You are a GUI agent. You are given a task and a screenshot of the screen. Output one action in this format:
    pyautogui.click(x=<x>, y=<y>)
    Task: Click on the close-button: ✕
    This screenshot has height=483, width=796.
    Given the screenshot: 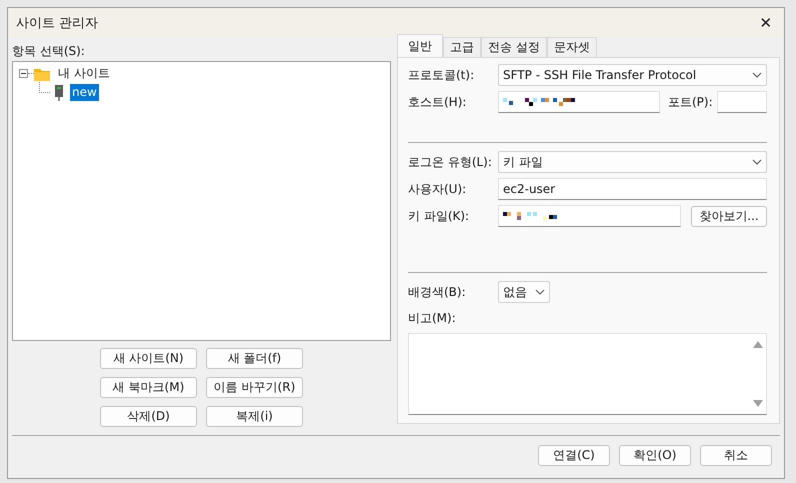 What is the action you would take?
    pyautogui.click(x=766, y=22)
    